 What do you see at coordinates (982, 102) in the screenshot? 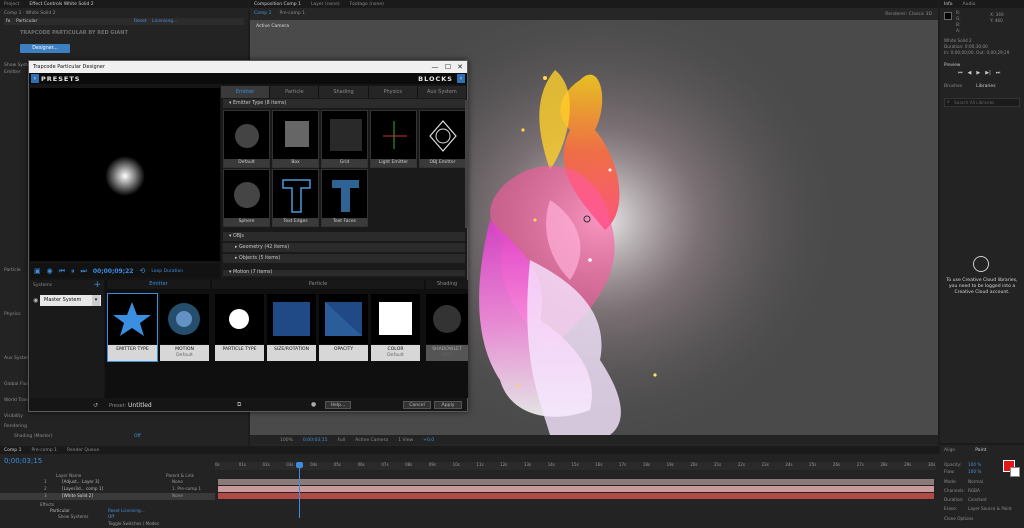
I see `library-search: ⌕ Search All Libraries` at bounding box center [982, 102].